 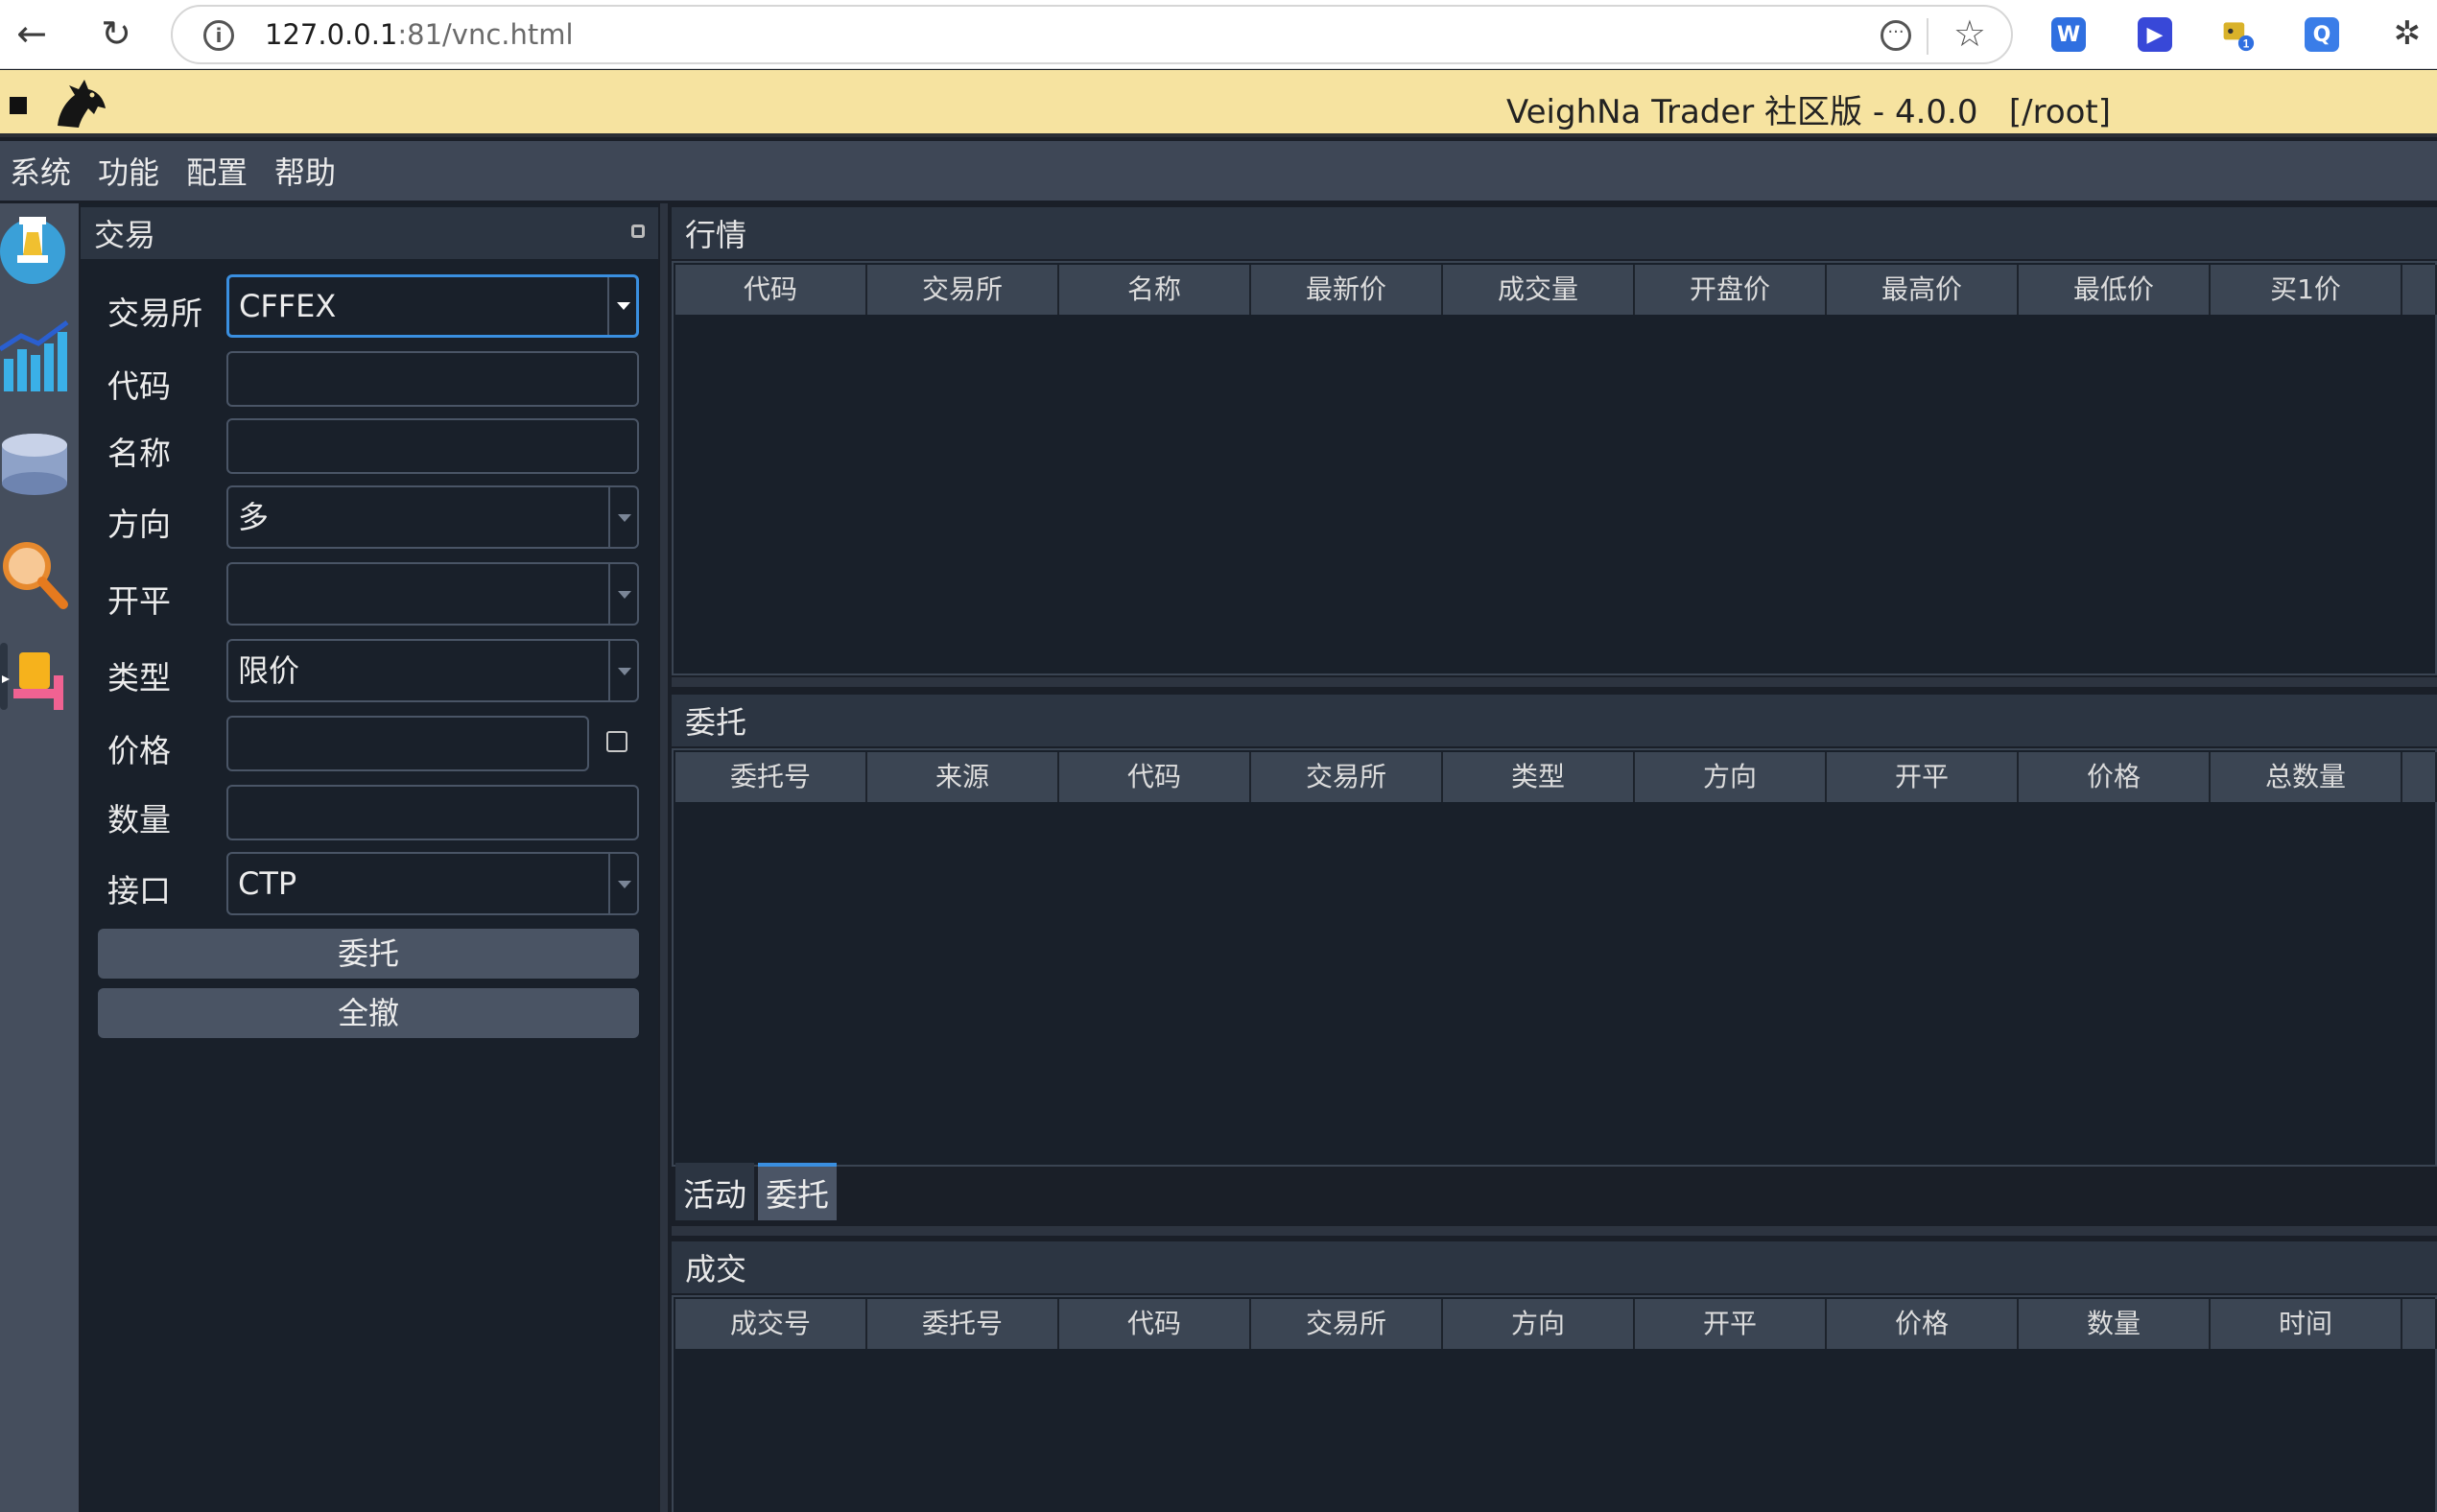 What do you see at coordinates (432, 446) in the screenshot?
I see `name-input` at bounding box center [432, 446].